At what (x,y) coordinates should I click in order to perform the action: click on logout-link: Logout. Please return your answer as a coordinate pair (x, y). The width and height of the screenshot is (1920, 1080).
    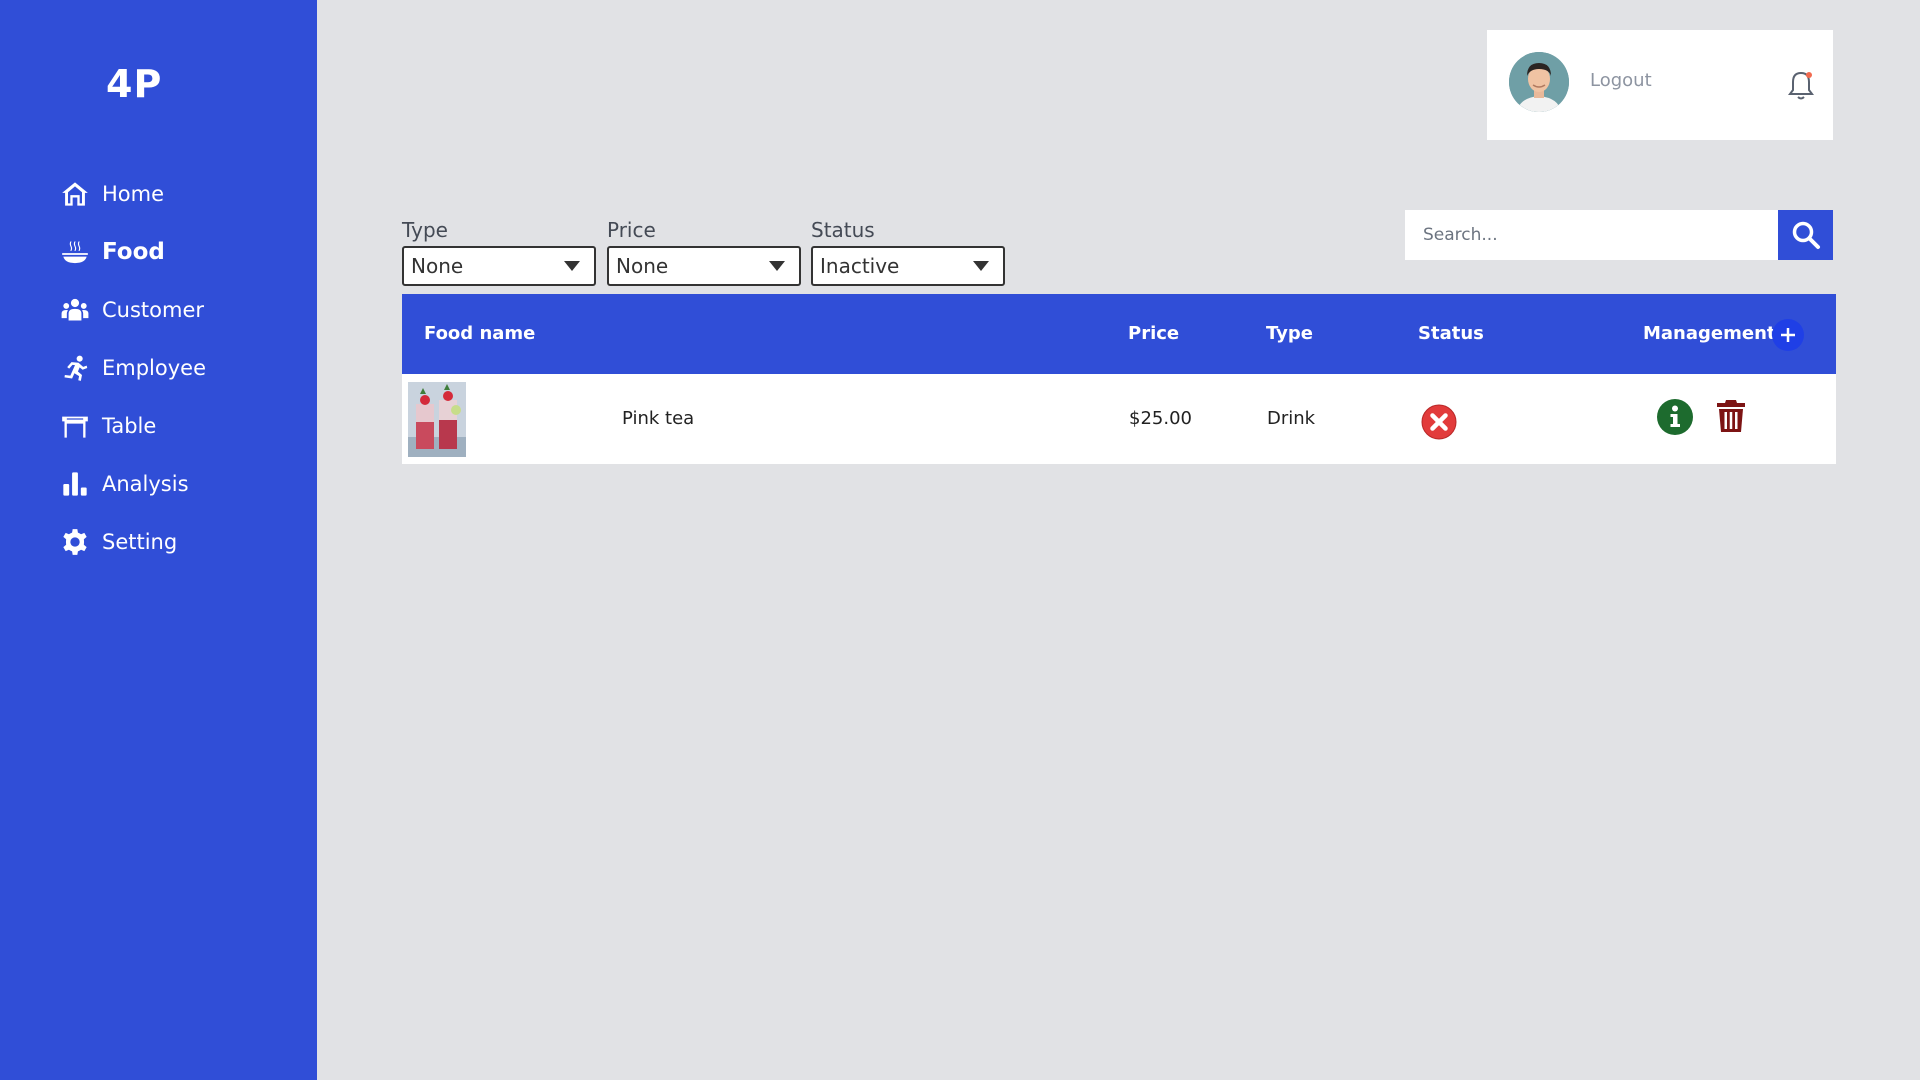
    Looking at the image, I should click on (1621, 80).